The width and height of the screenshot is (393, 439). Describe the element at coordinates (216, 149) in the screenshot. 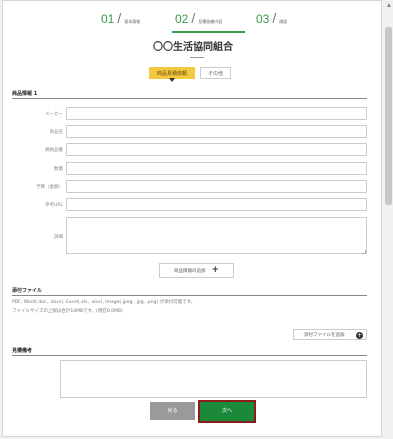

I see `model-number-input` at that location.